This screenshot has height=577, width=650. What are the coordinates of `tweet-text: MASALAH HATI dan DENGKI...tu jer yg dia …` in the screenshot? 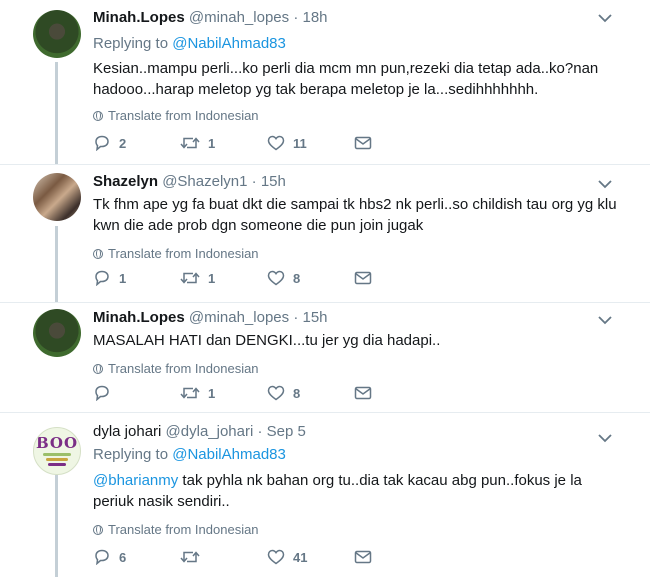 It's located at (267, 340).